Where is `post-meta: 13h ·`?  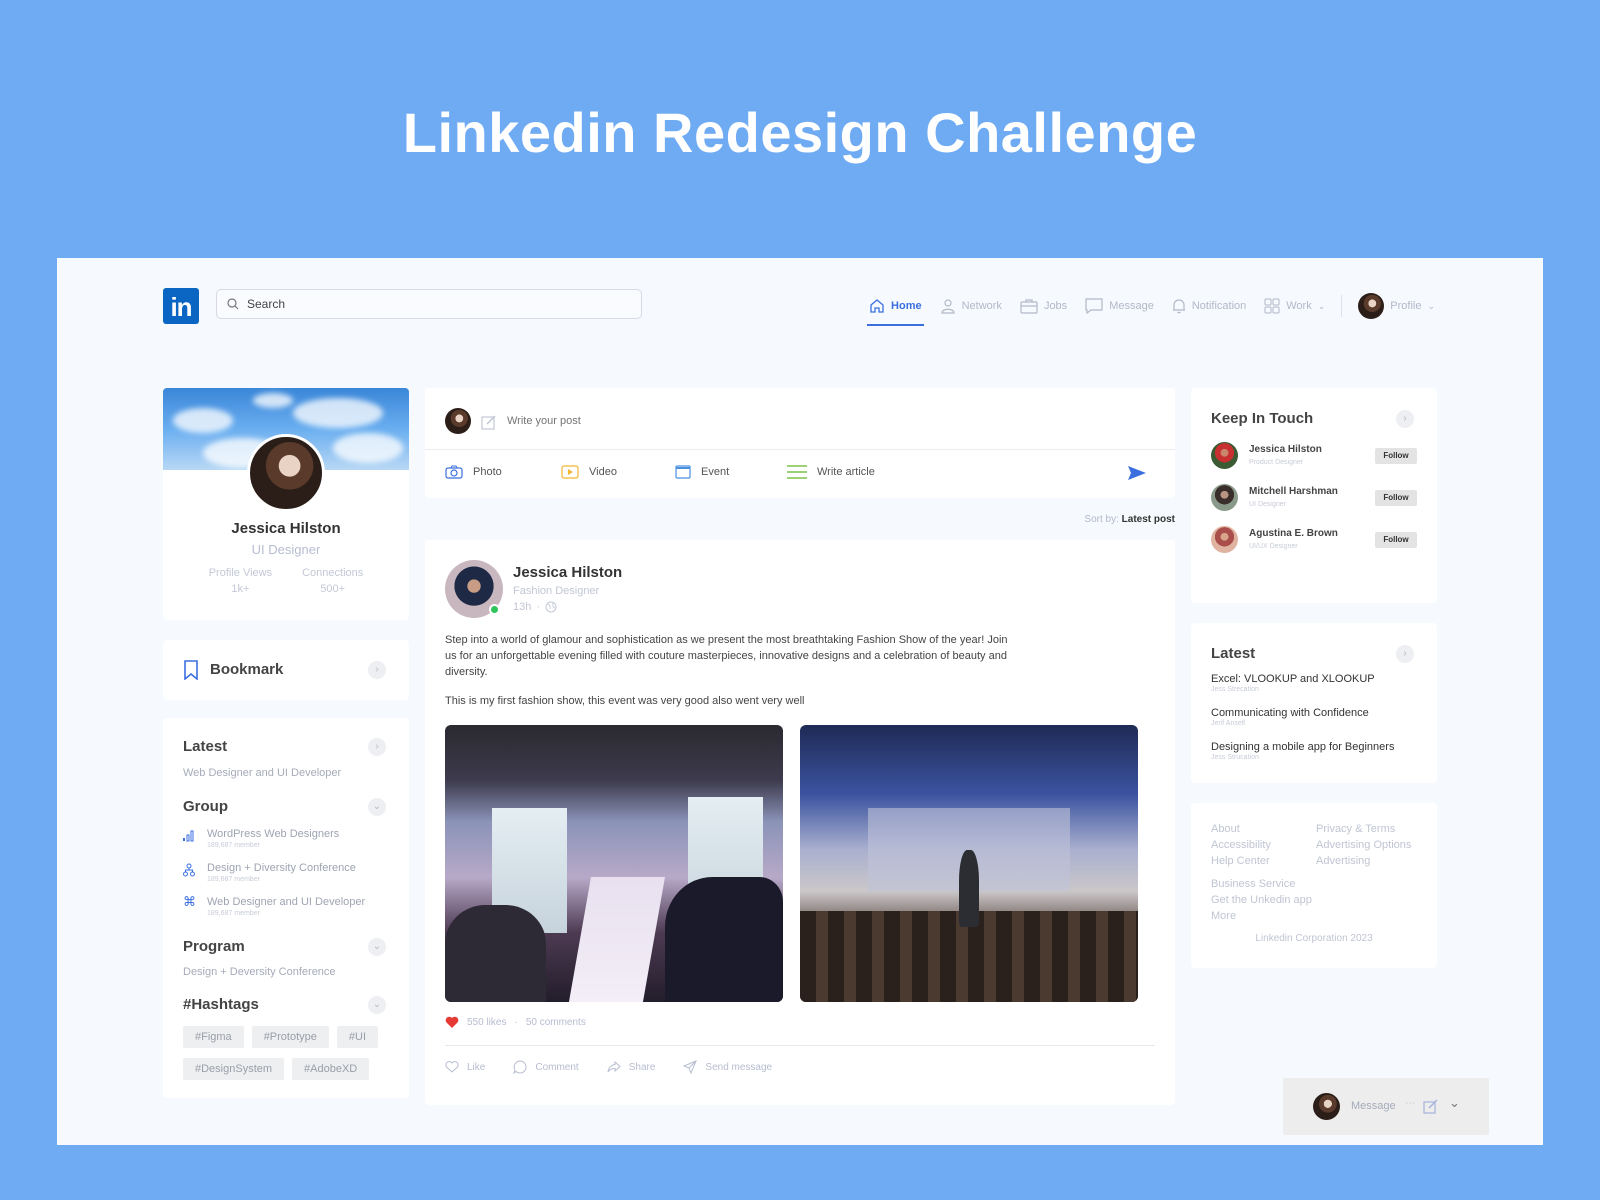
post-meta: 13h · is located at coordinates (535, 607).